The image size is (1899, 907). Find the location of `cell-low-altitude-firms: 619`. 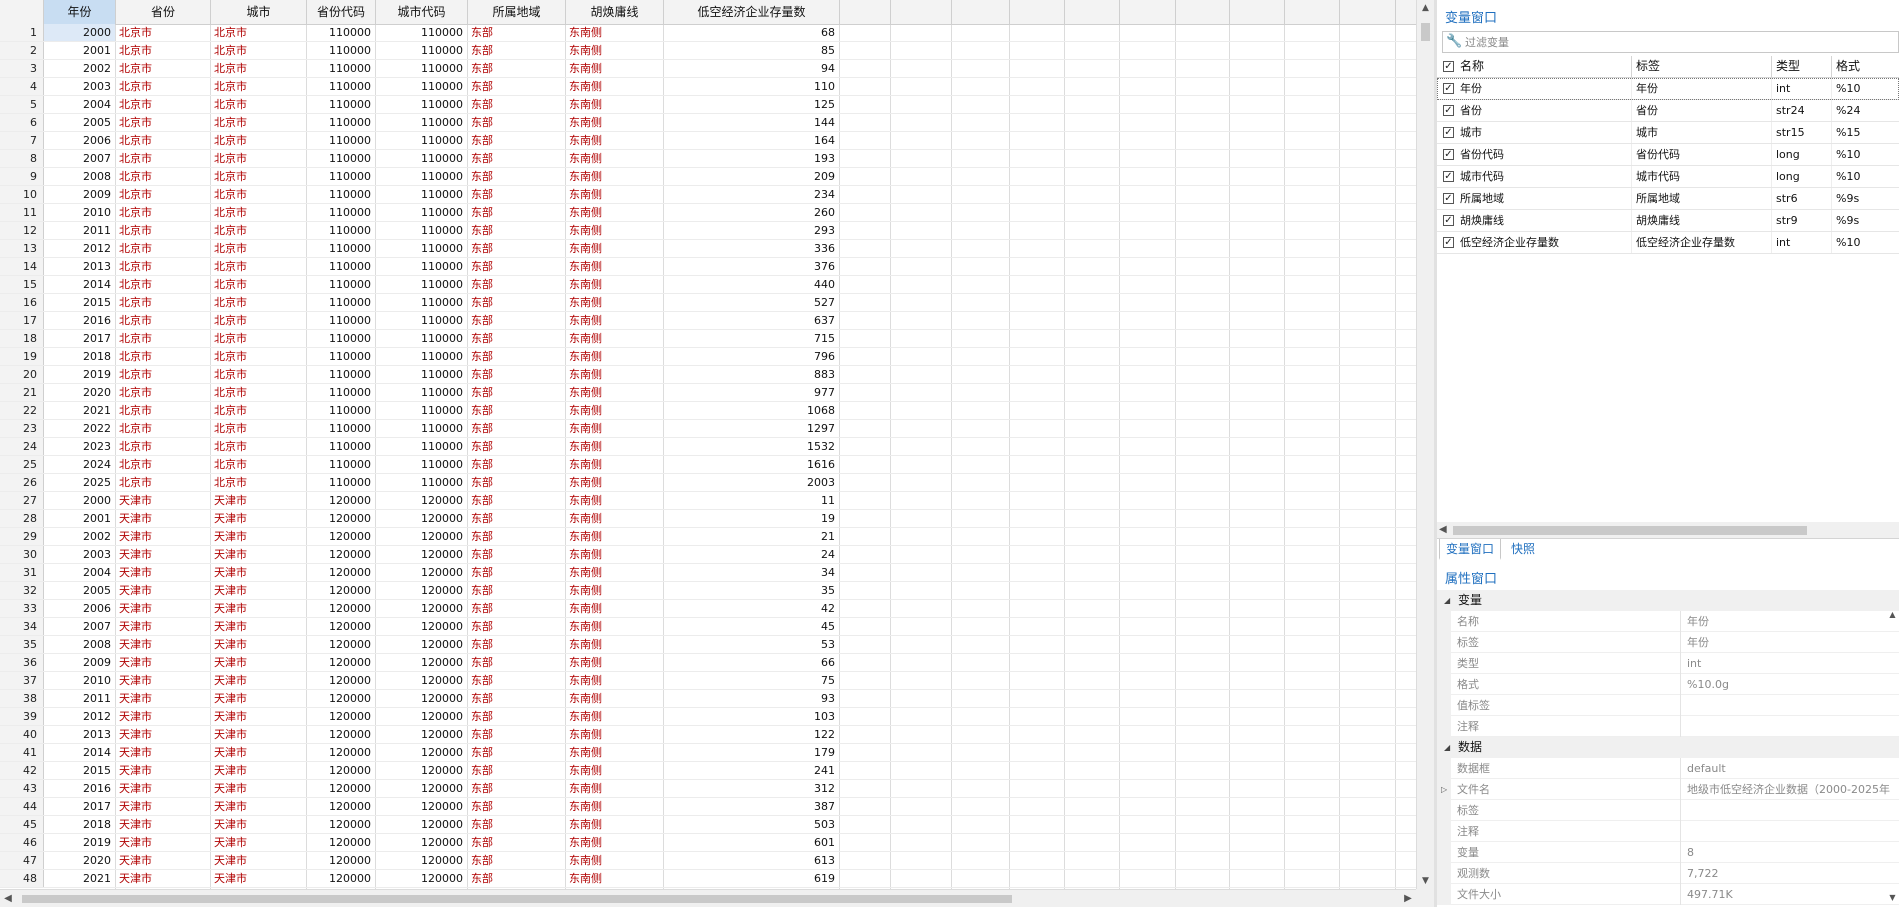

cell-low-altitude-firms: 619 is located at coordinates (751, 878).